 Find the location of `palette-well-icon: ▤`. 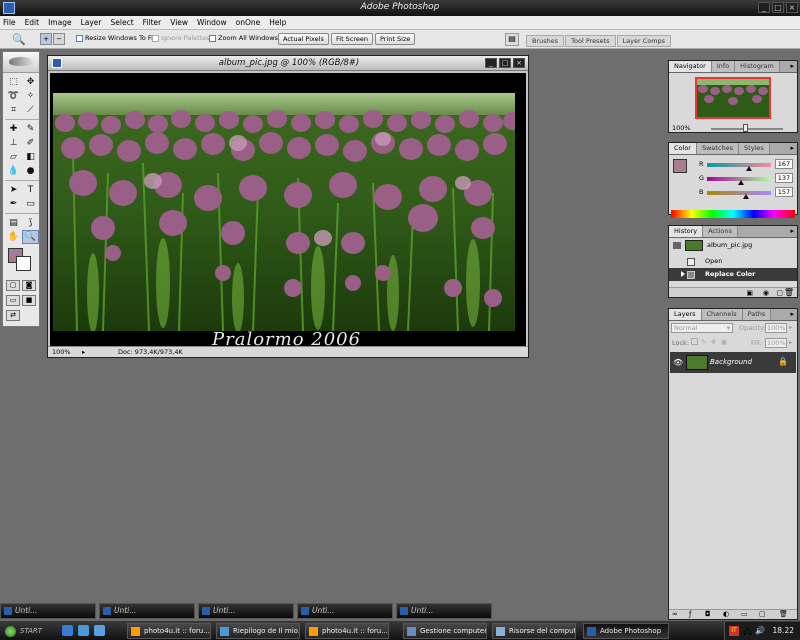

palette-well-icon: ▤ is located at coordinates (512, 39).